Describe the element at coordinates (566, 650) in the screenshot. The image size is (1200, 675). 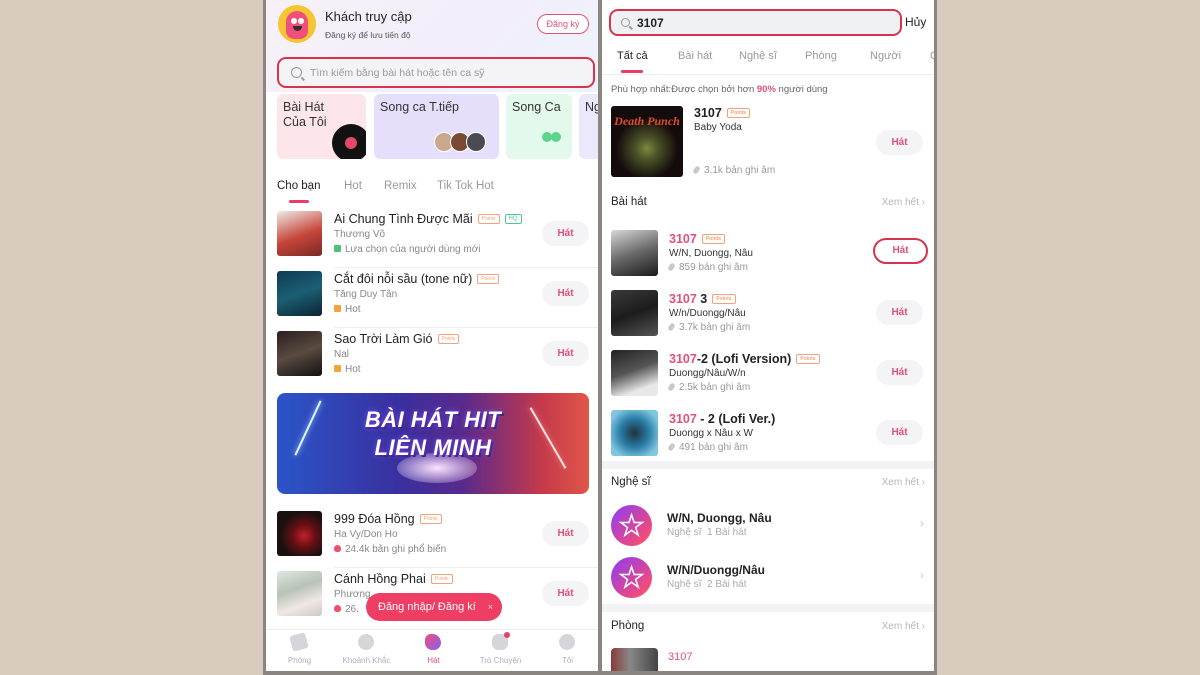
I see `nav-me: Tôi` at that location.